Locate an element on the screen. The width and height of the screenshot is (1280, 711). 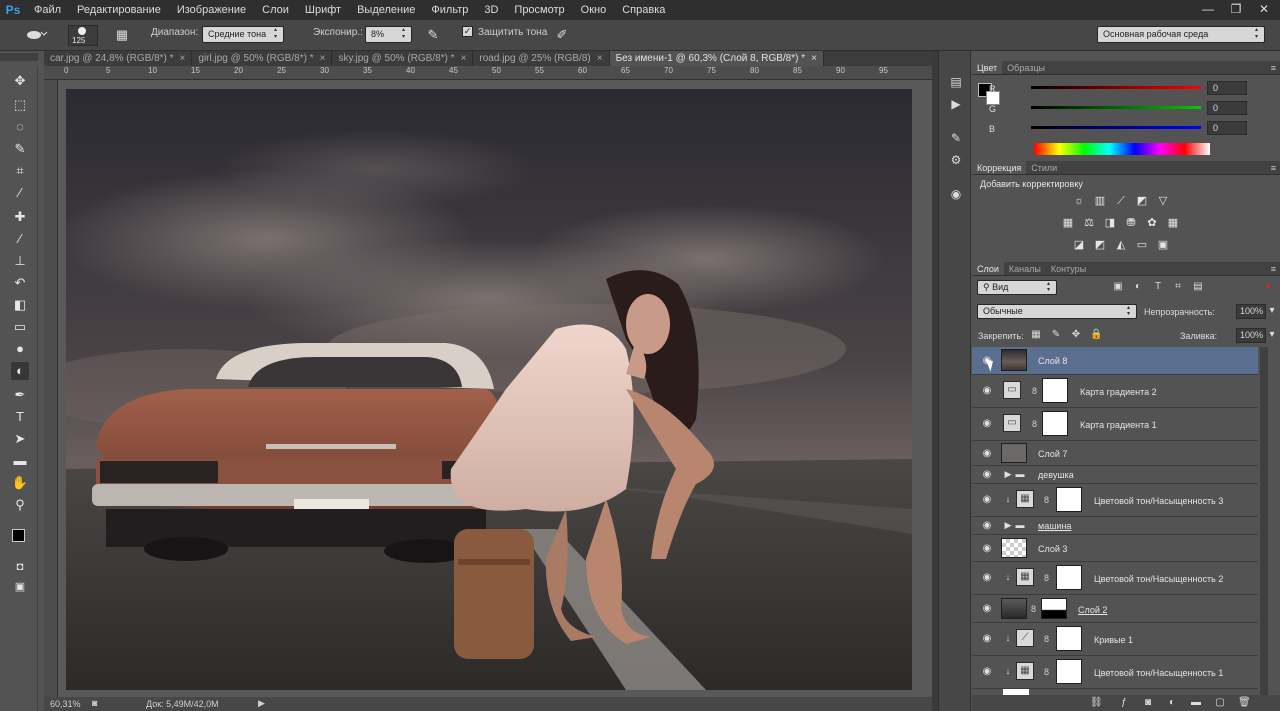
menu-filter: Фильтр is located at coordinates (449, 10).